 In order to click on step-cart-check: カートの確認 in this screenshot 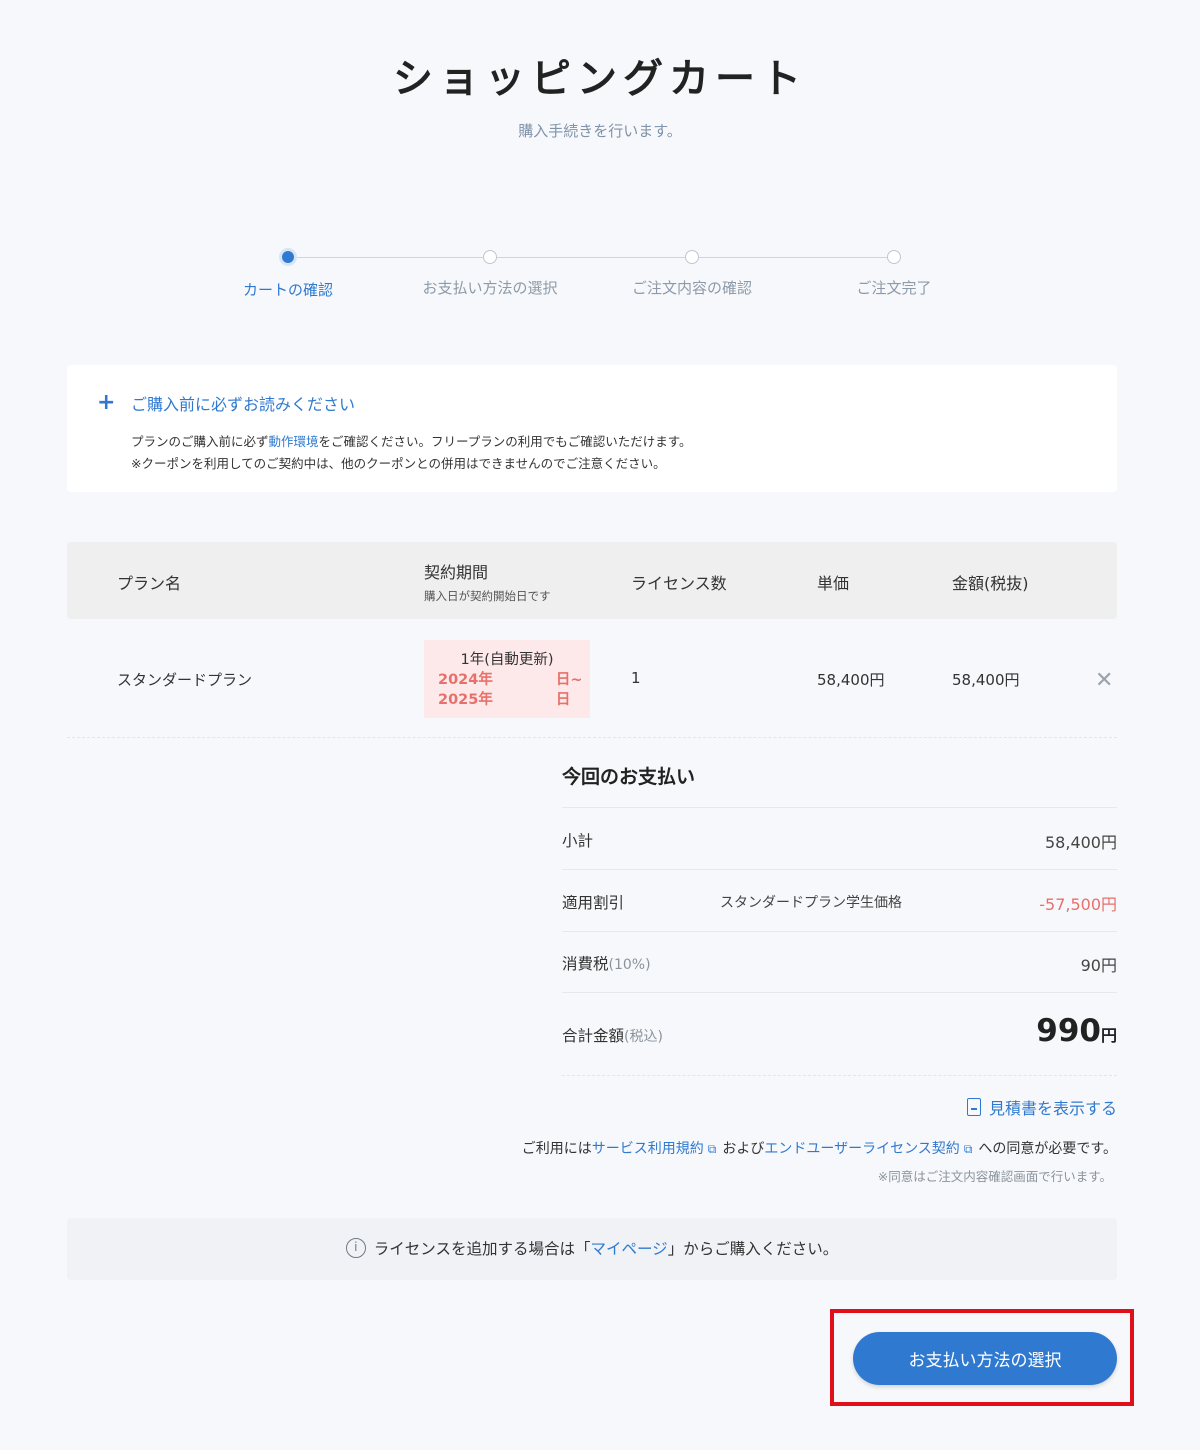, I will do `click(288, 274)`.